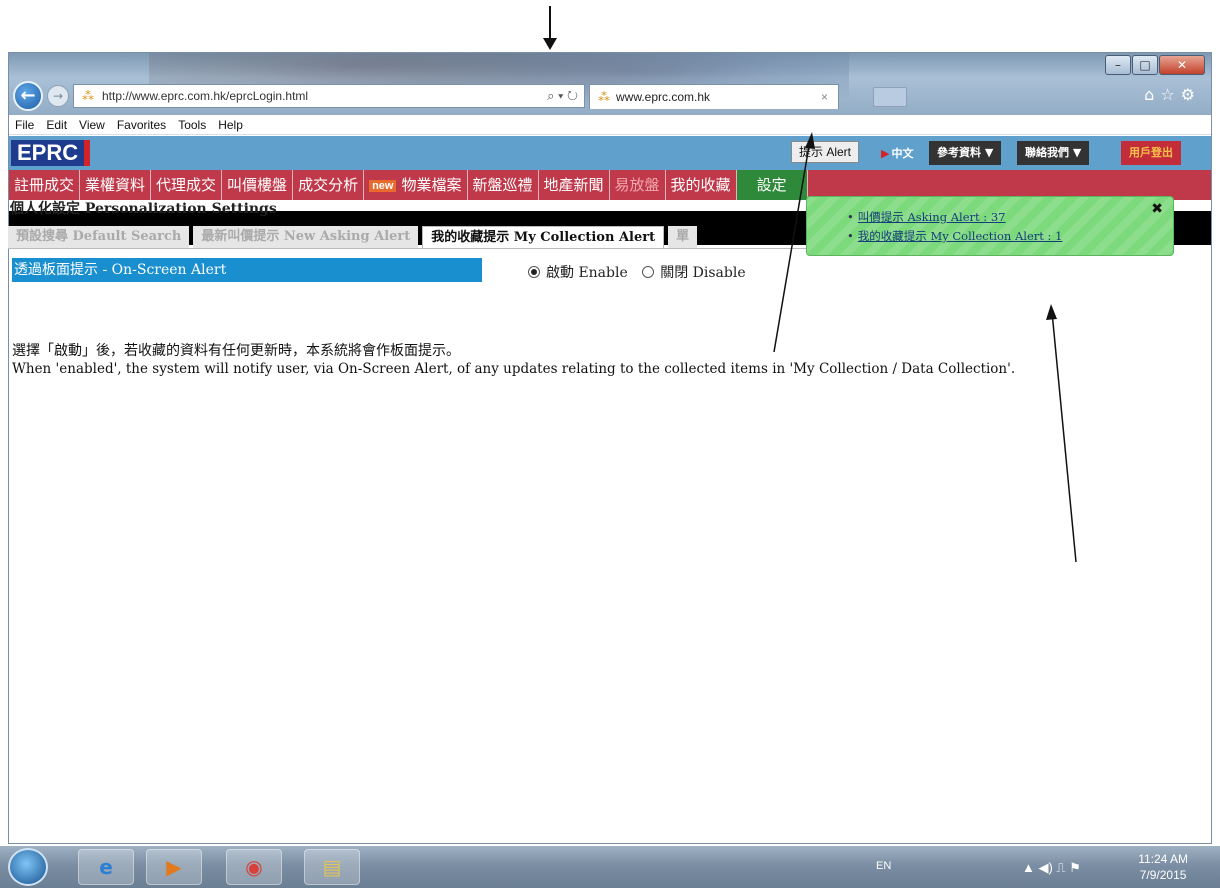  Describe the element at coordinates (883, 866) in the screenshot. I see `input-language: EN` at that location.